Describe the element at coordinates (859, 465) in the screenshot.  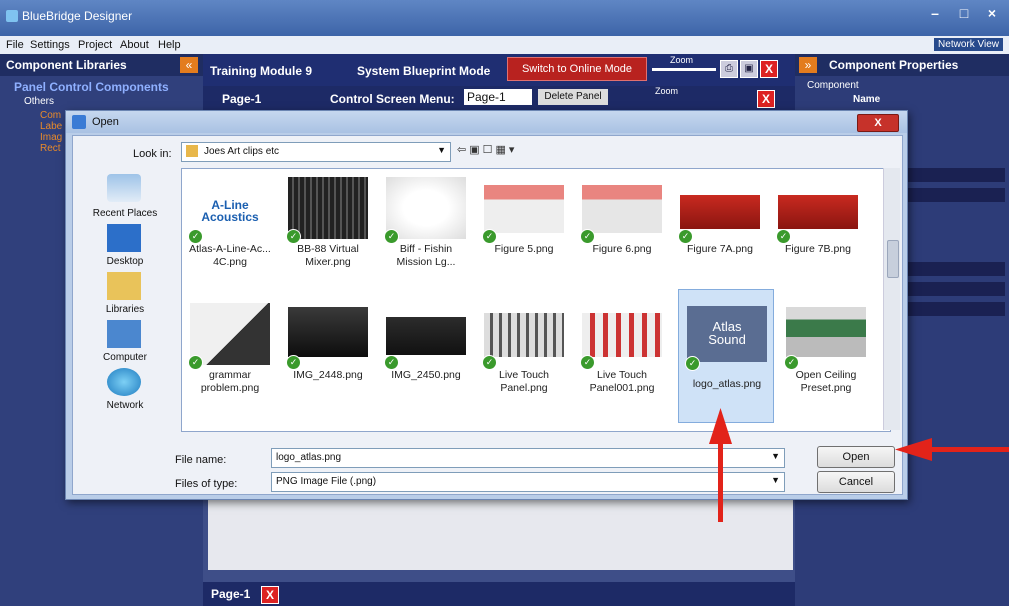
I see `annotation-arrows` at that location.